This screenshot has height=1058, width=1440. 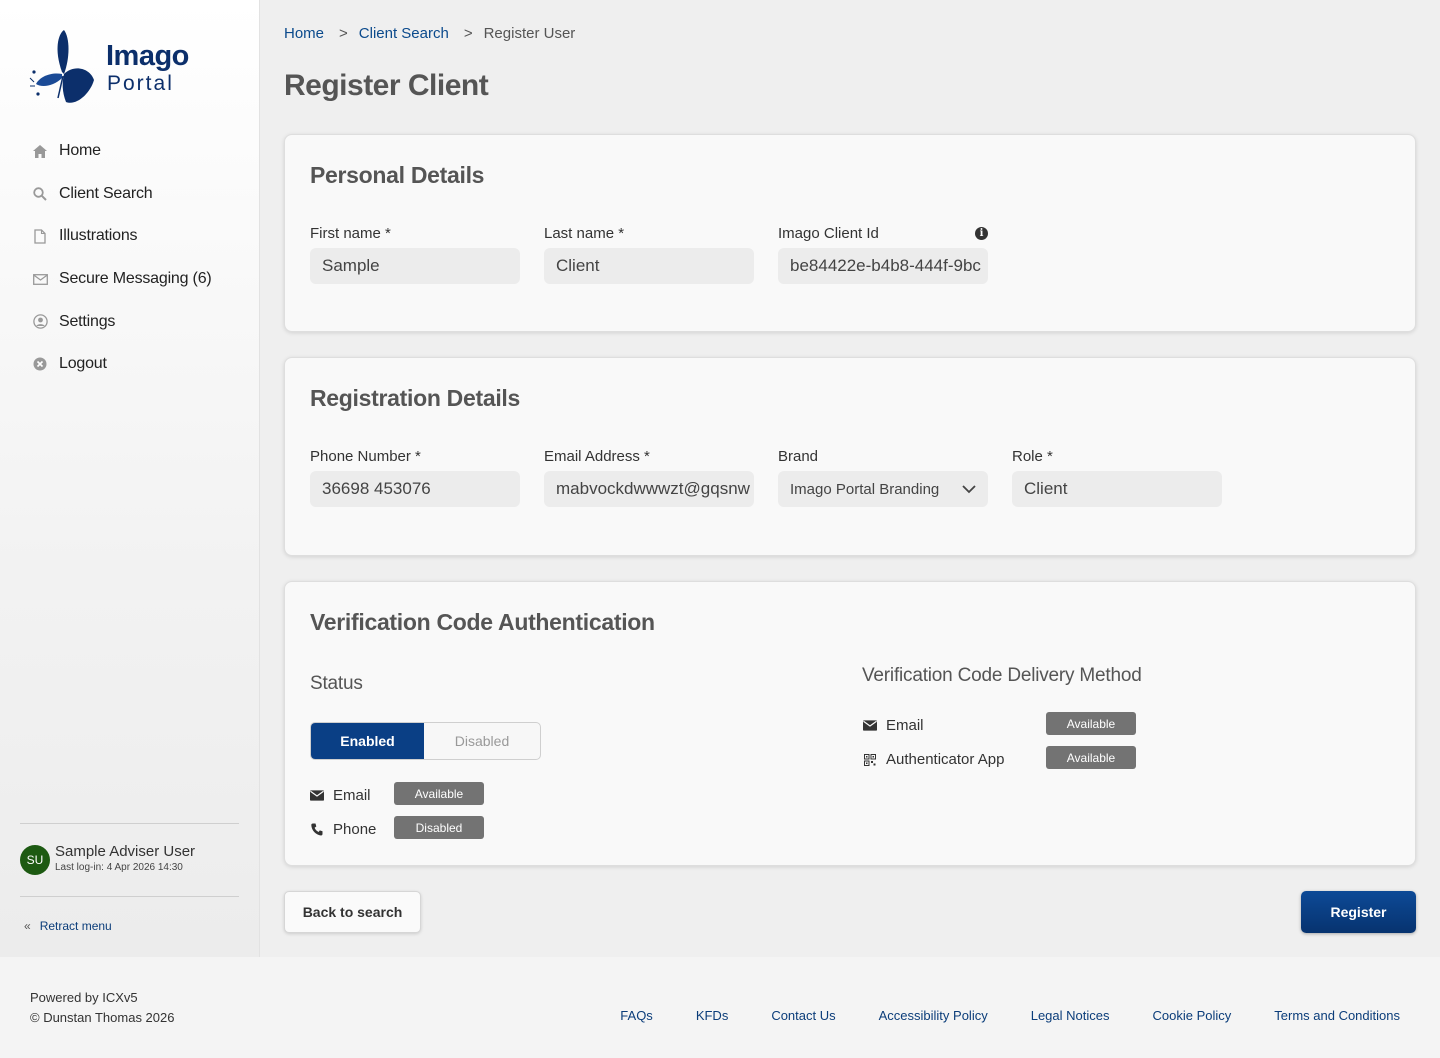 I want to click on verification-title: Verification Code Authentication, so click(x=482, y=622).